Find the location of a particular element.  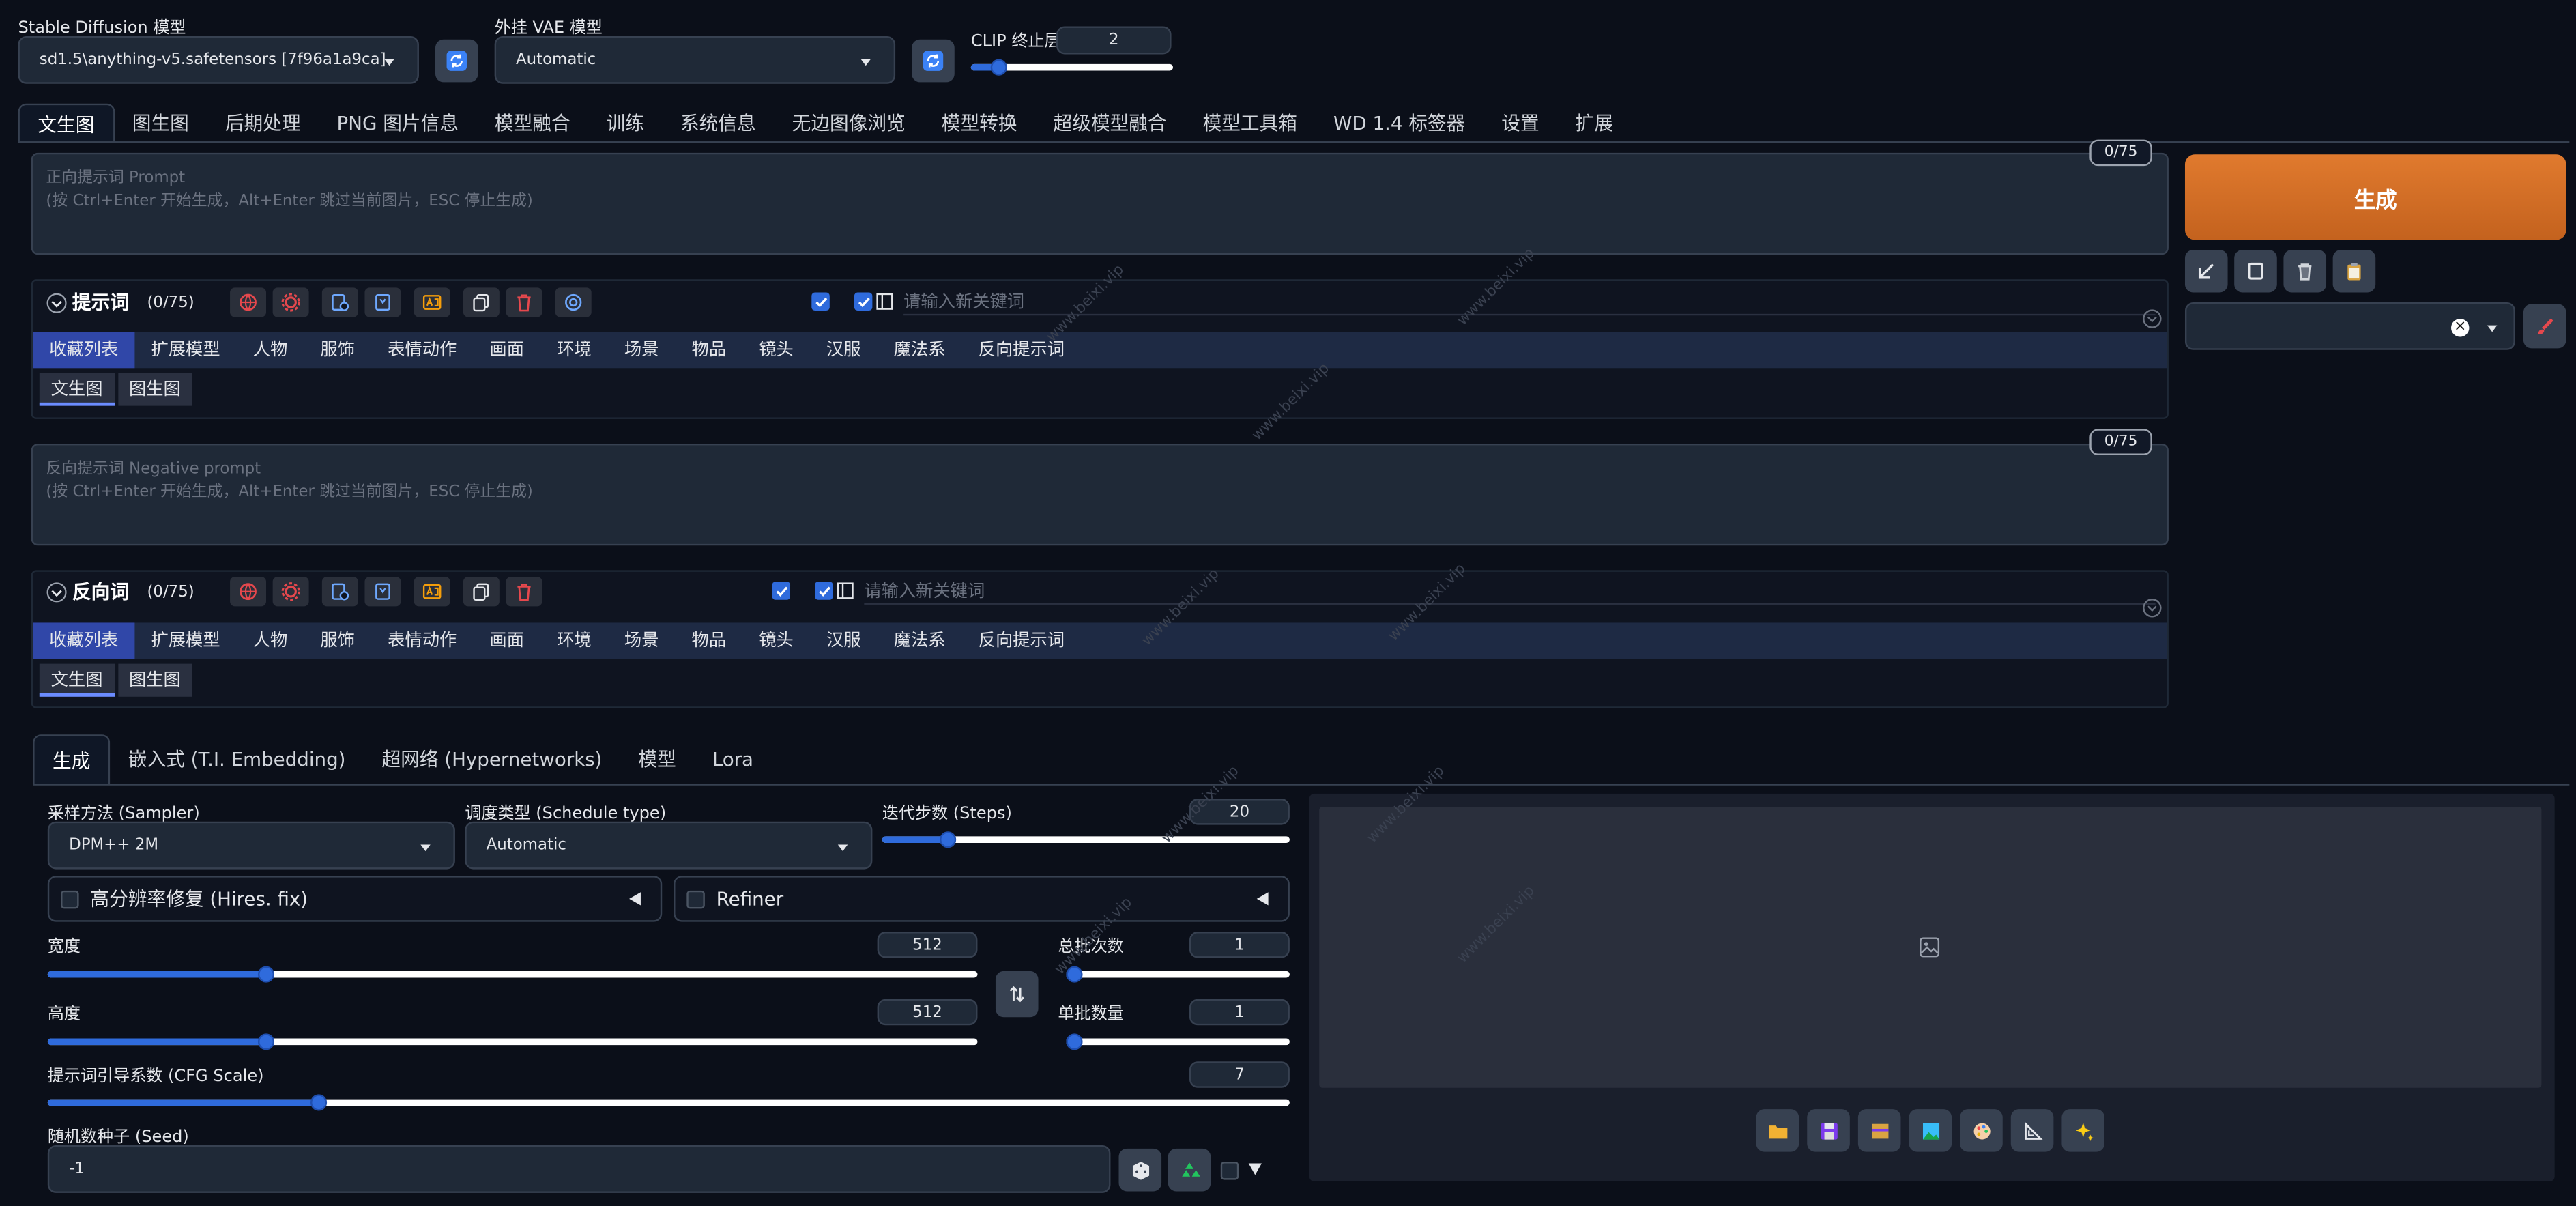

height-slider is located at coordinates (512, 1042).